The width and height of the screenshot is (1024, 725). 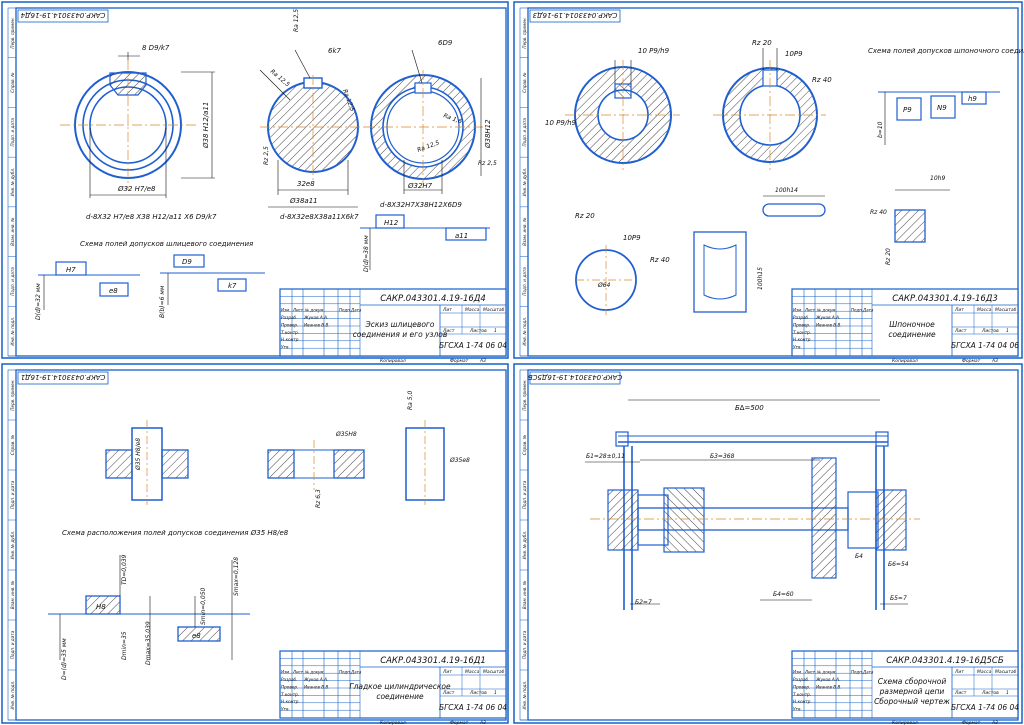 What do you see at coordinates (113, 291) in the screenshot?
I see `box-e8: e8` at bounding box center [113, 291].